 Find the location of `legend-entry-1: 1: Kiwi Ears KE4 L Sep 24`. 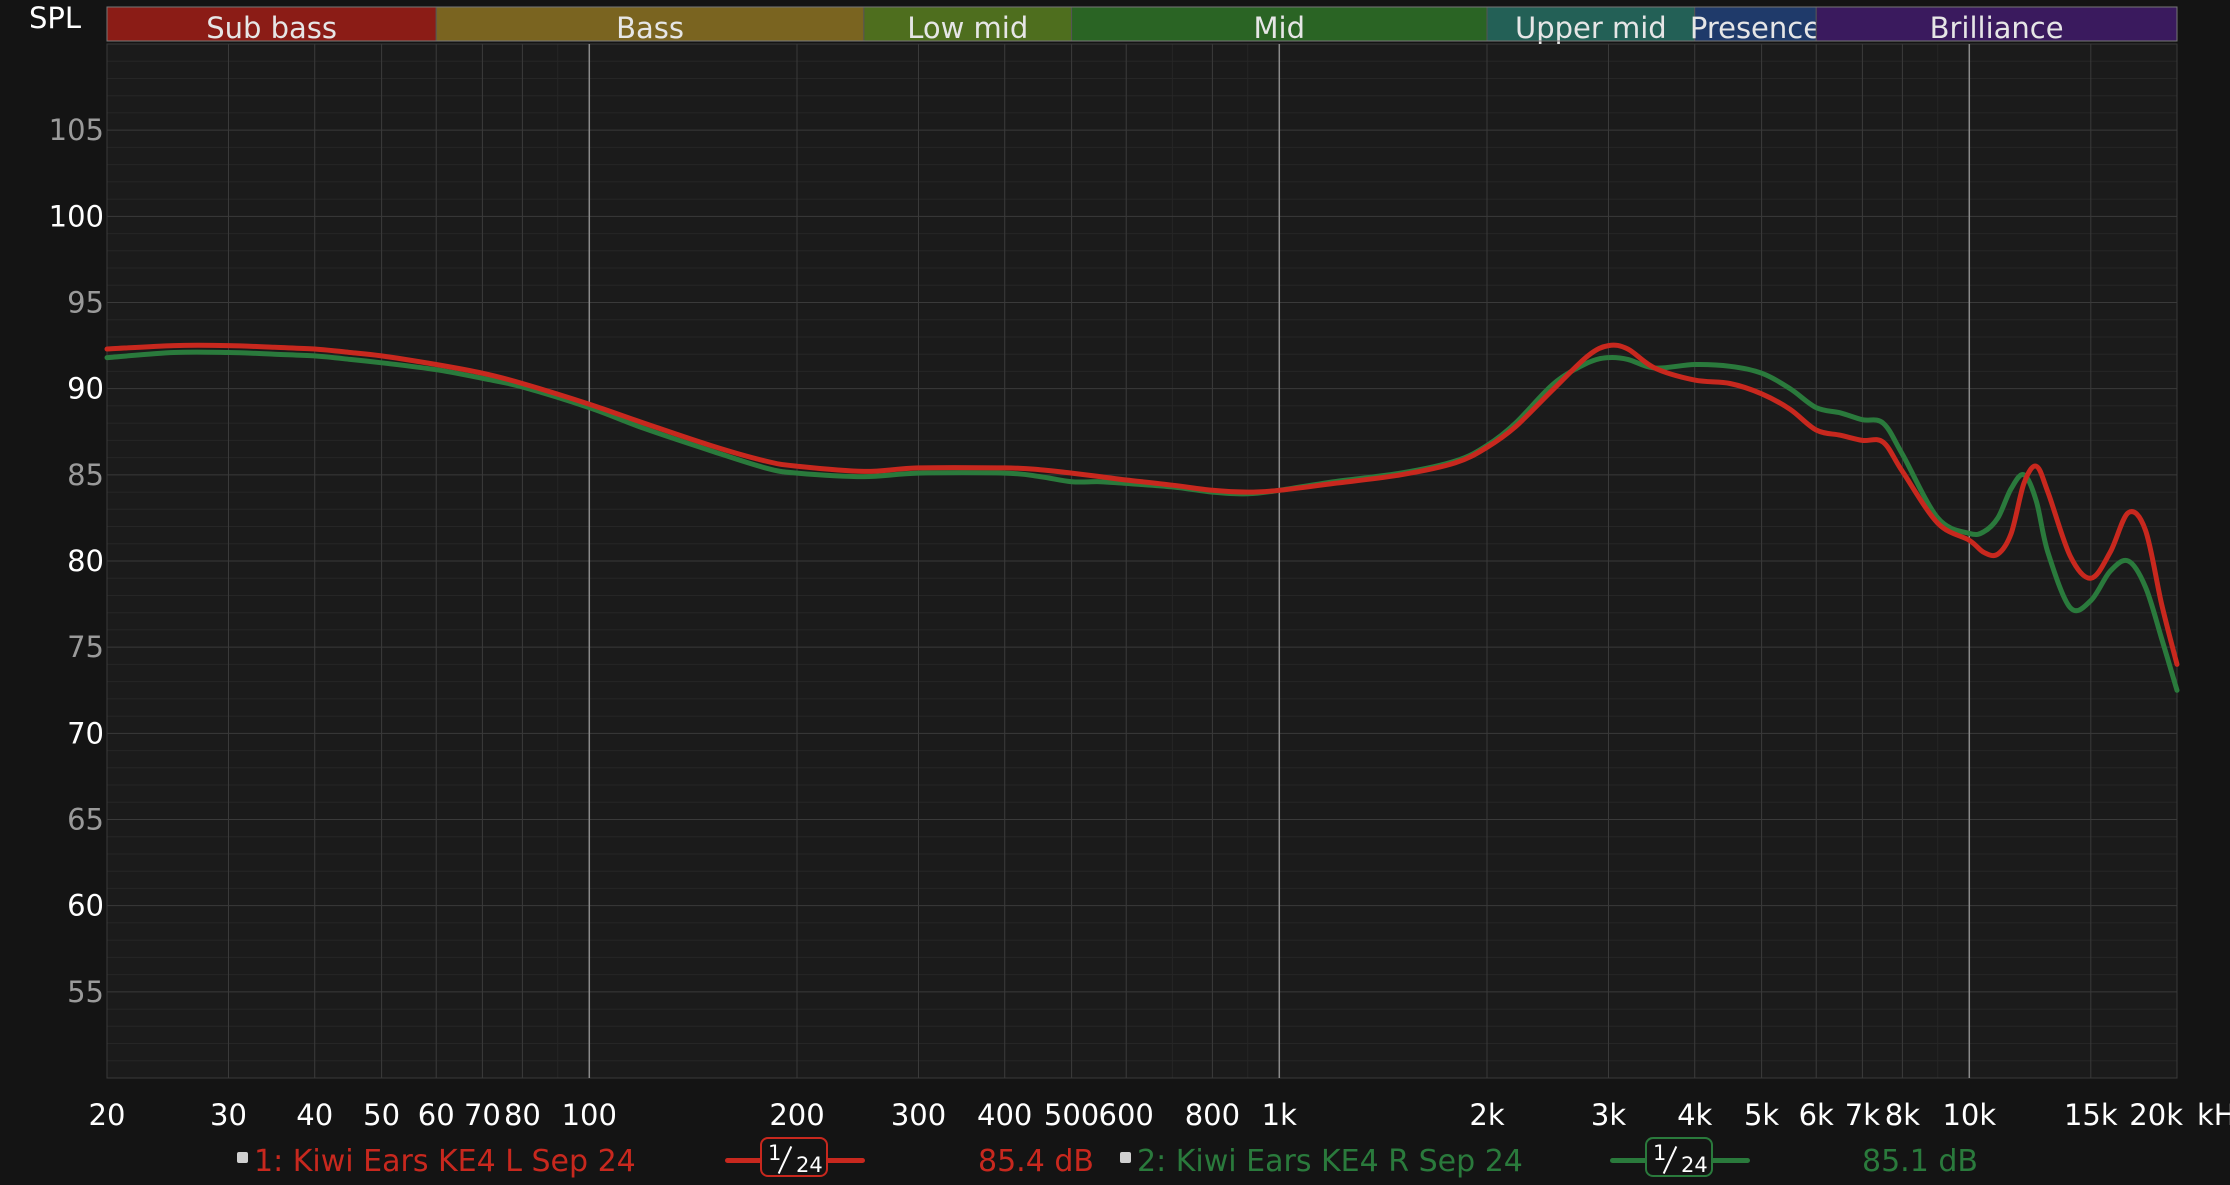

legend-entry-1: 1: Kiwi Ears KE4 L Sep 24 is located at coordinates (436, 1161).